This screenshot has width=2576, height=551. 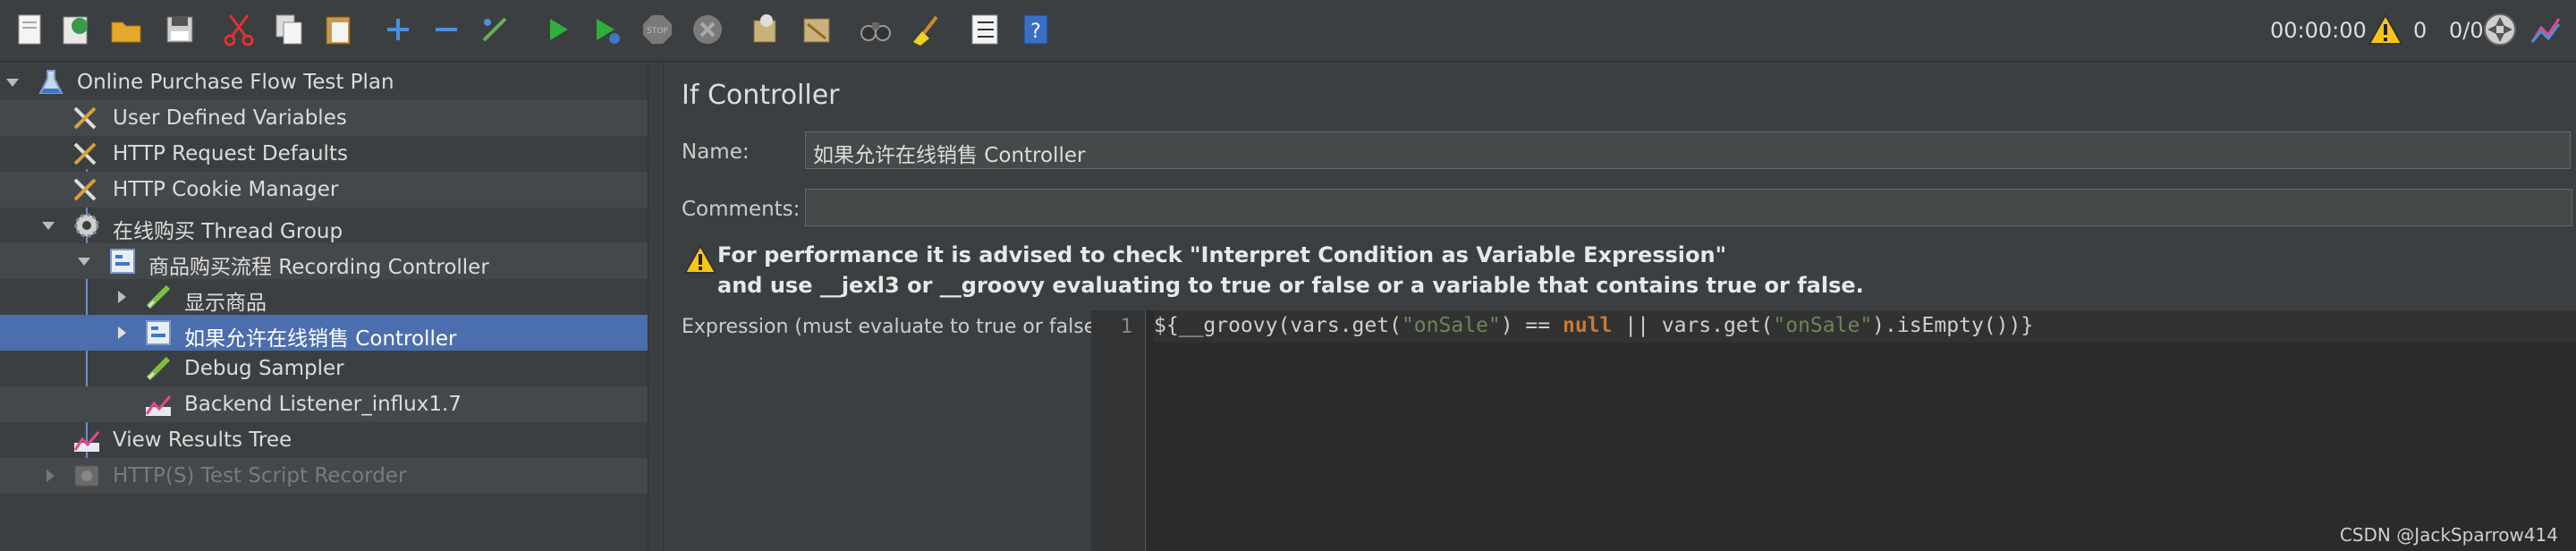 I want to click on toggle-icon, so click(x=494, y=29).